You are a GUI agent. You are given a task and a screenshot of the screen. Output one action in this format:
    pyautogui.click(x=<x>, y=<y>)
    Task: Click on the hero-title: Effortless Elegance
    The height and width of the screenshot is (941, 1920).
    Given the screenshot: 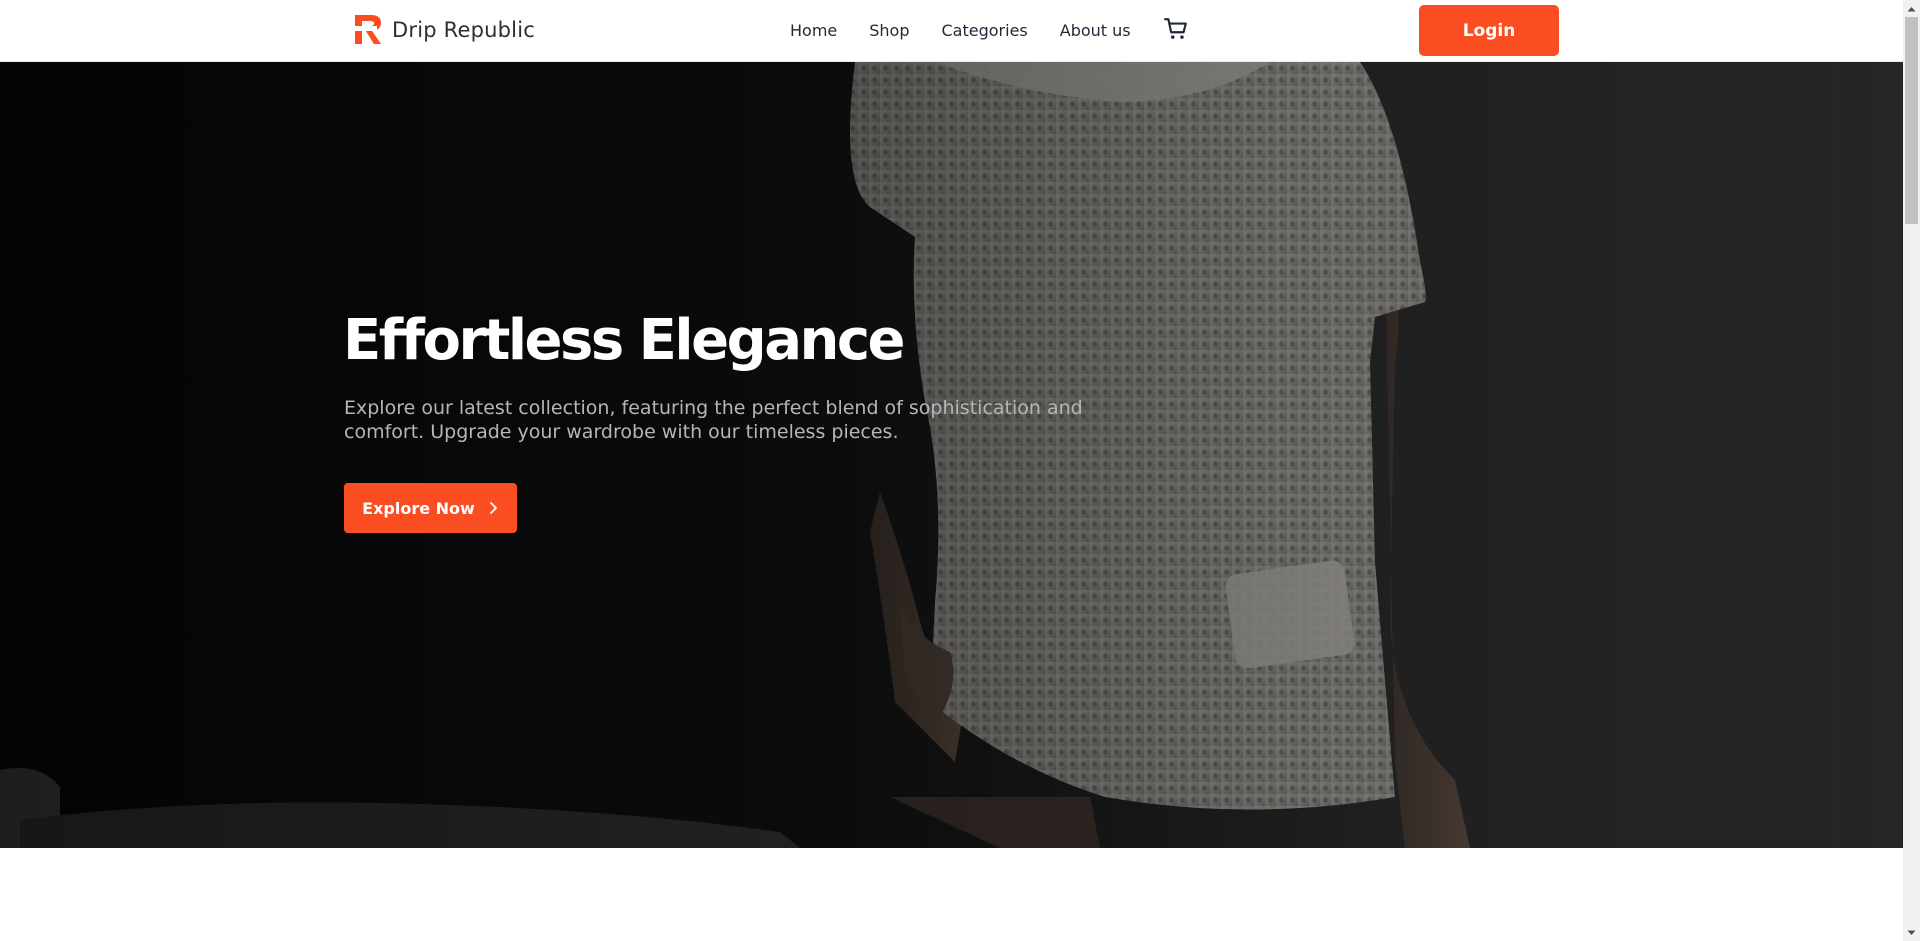 What is the action you would take?
    pyautogui.click(x=624, y=340)
    